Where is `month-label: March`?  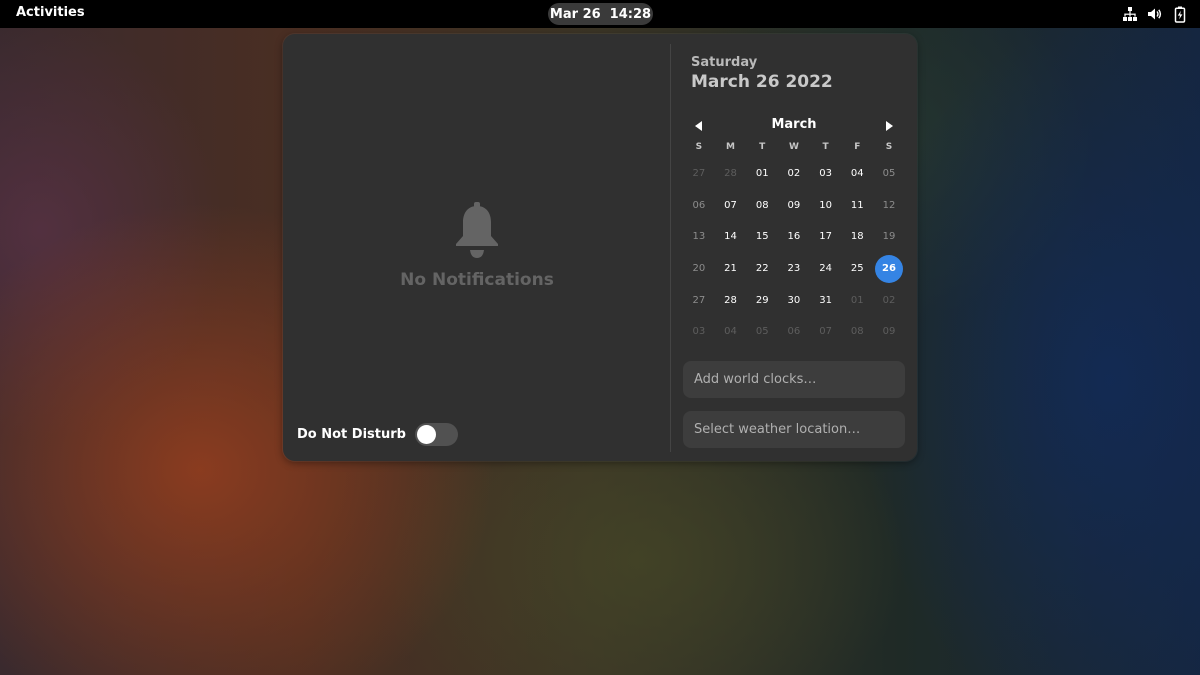 month-label: March is located at coordinates (794, 124).